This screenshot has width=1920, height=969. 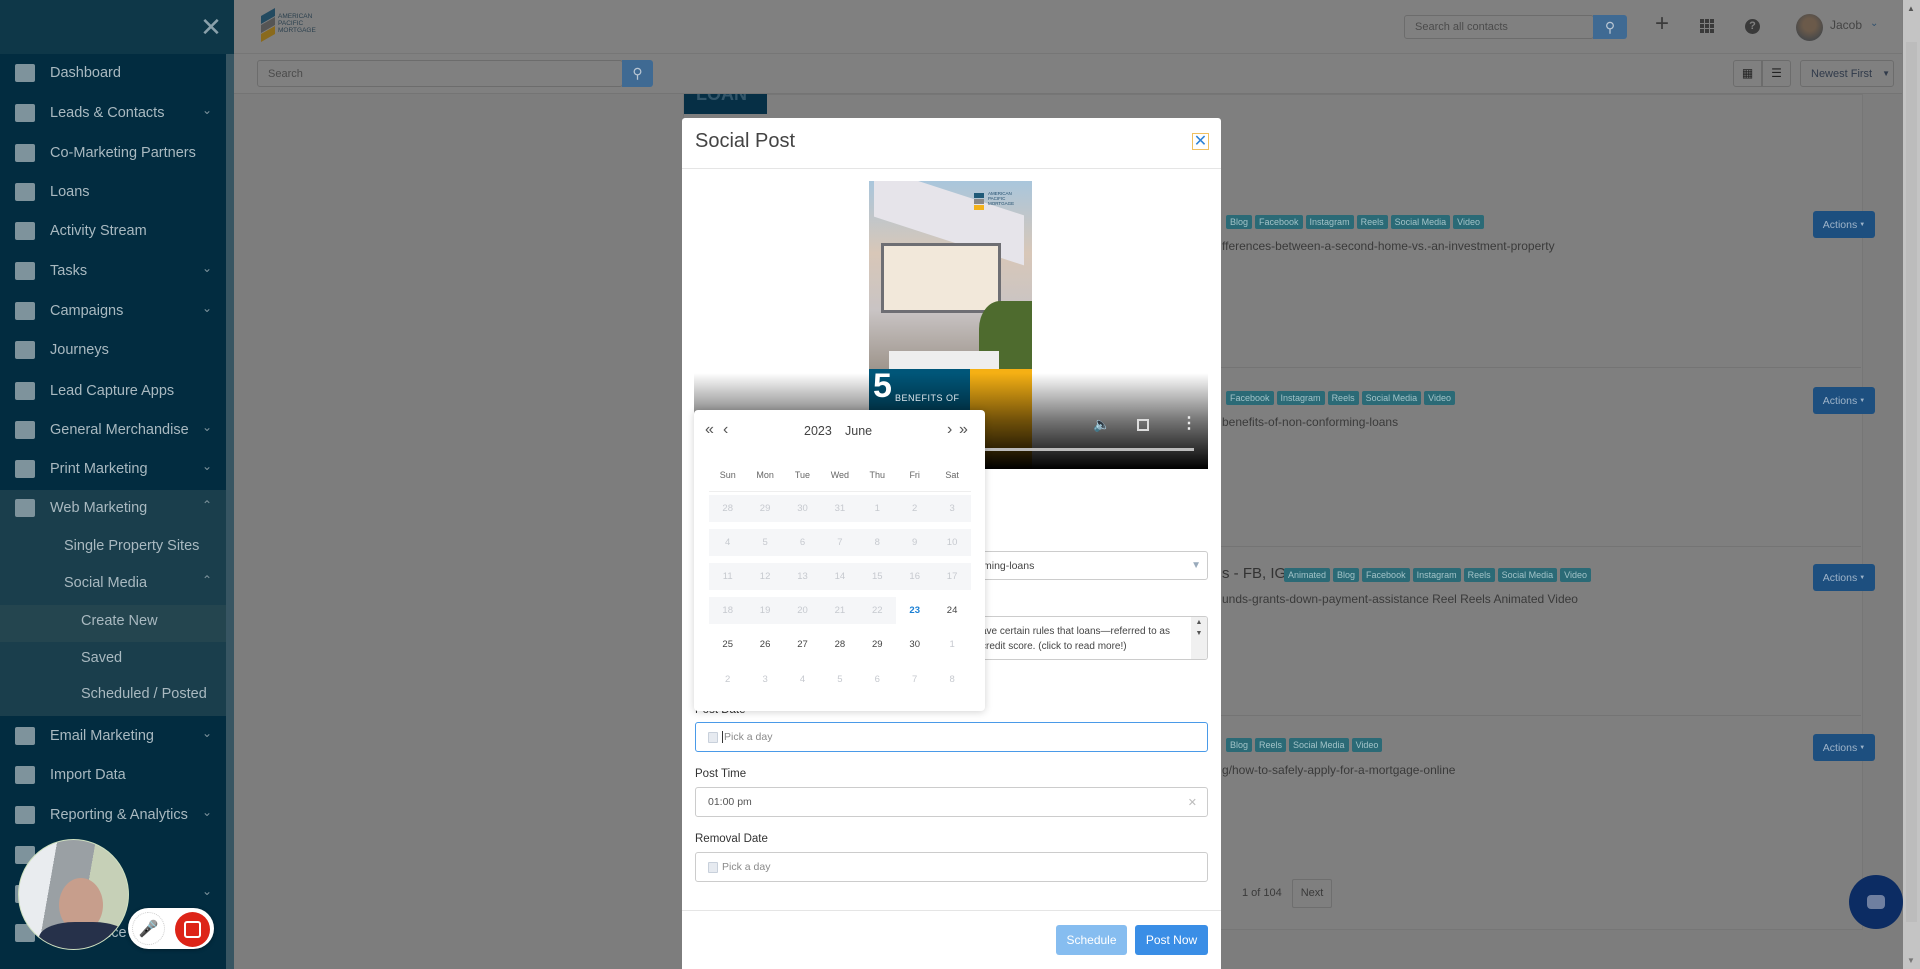 What do you see at coordinates (1846, 25) in the screenshot?
I see `user-name: Jacob` at bounding box center [1846, 25].